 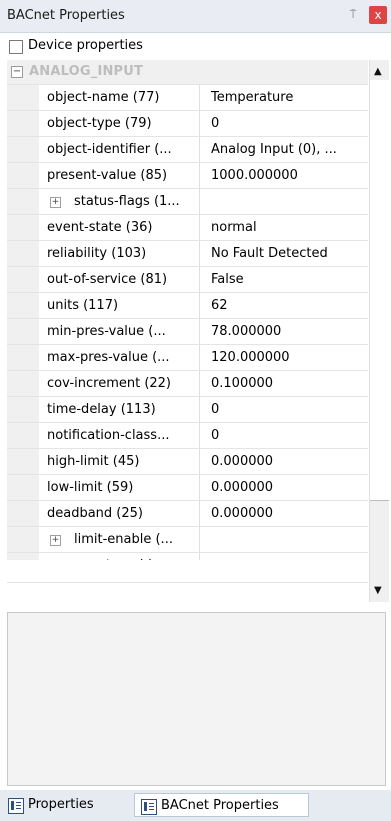 I want to click on device-properties-checkbox, so click(x=16, y=47).